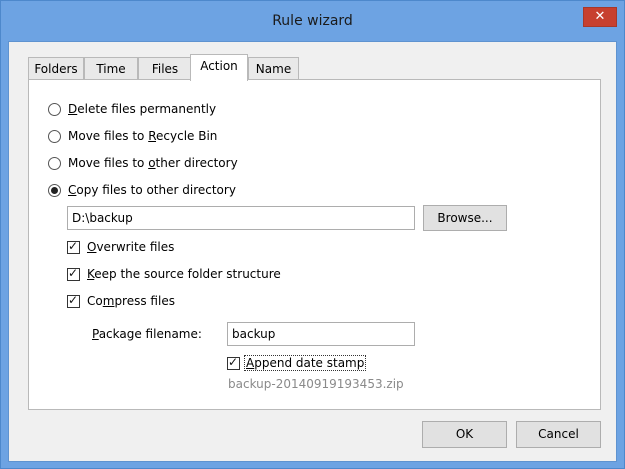 The width and height of the screenshot is (625, 469). I want to click on radio-delete-permanently: Delete files permanently, so click(132, 109).